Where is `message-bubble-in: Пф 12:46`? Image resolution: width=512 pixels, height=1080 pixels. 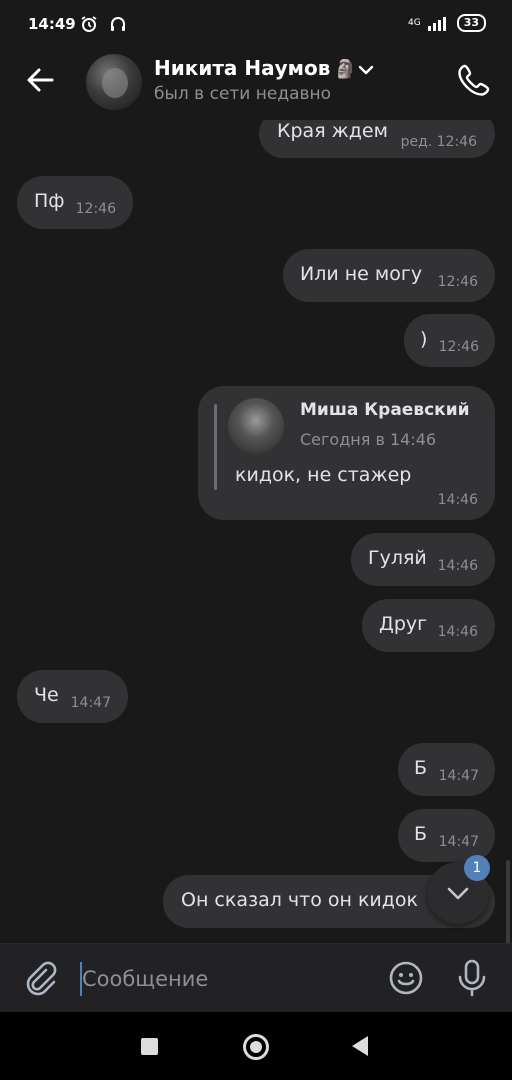 message-bubble-in: Пф 12:46 is located at coordinates (75, 202).